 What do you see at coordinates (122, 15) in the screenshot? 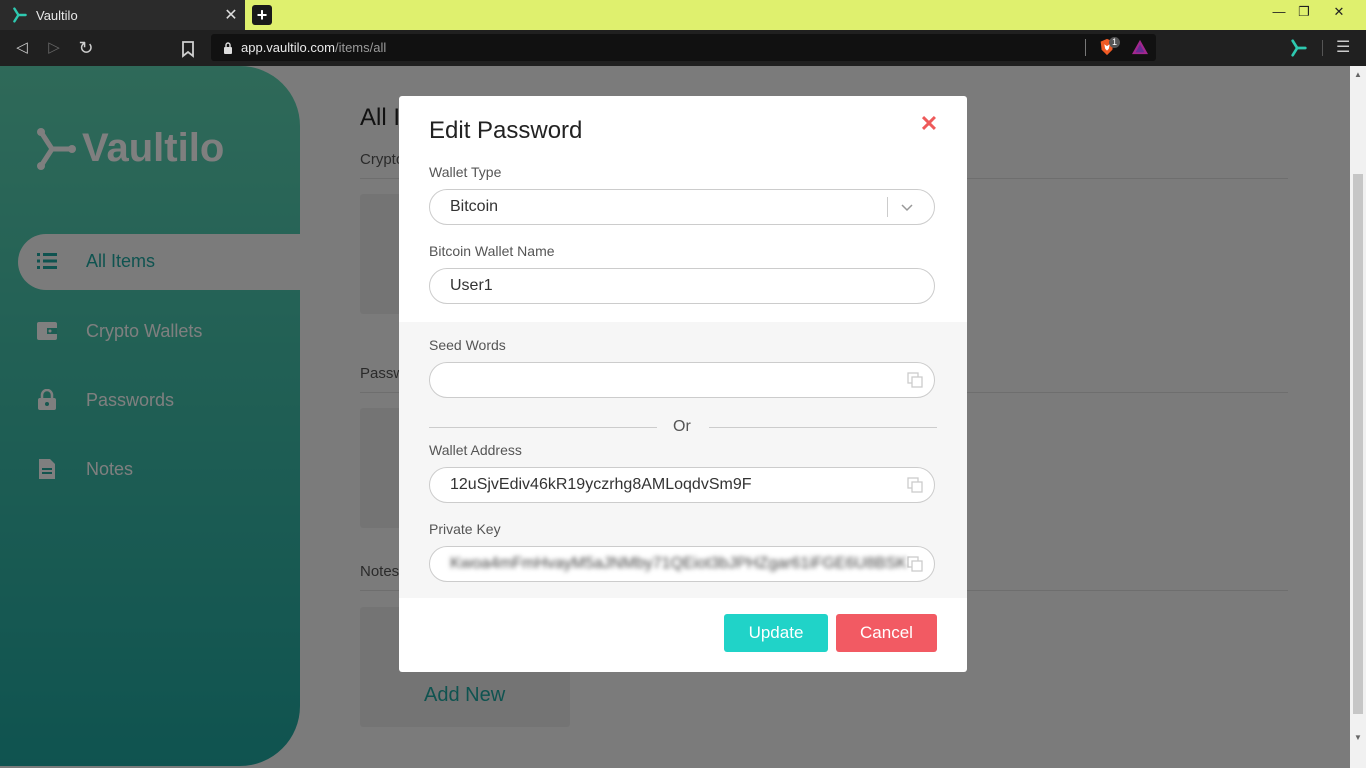
I see `browser-tab: Vaultilo ✕` at bounding box center [122, 15].